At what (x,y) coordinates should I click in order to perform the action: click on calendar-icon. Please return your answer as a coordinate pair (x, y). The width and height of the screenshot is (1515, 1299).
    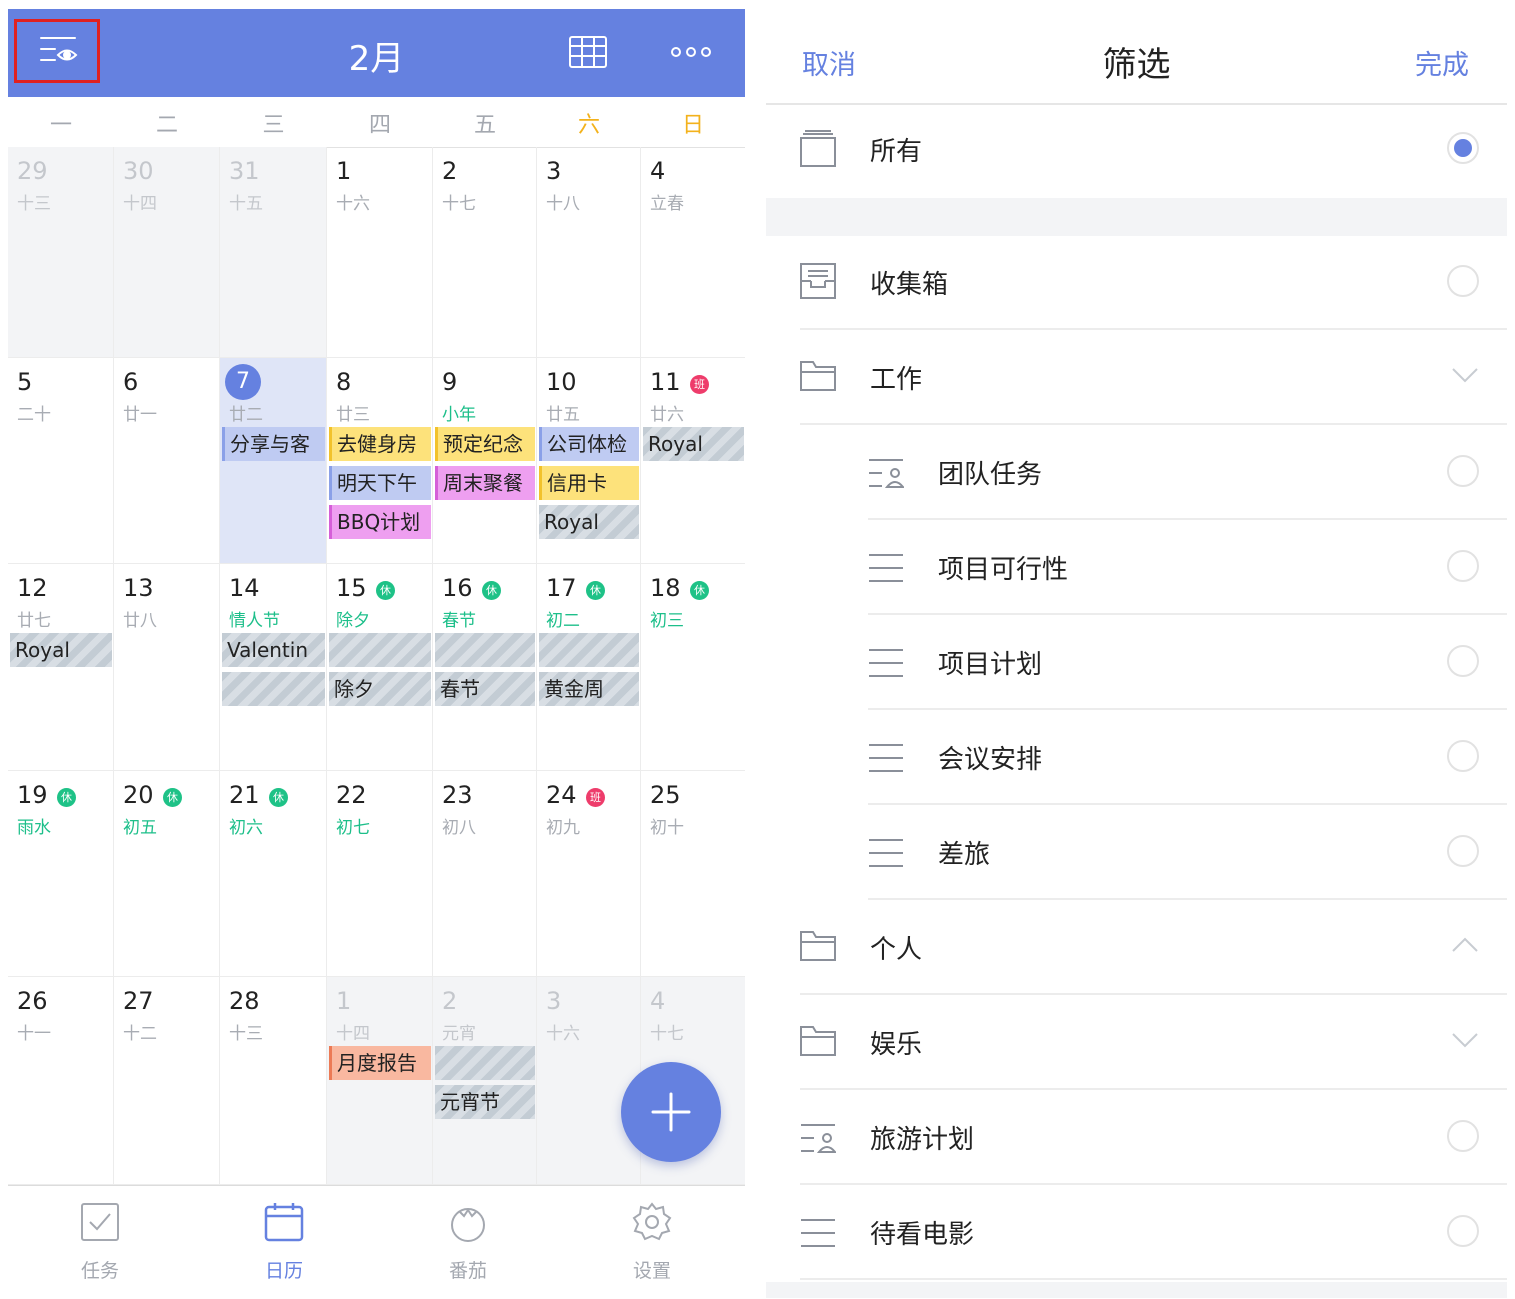
    Looking at the image, I should click on (284, 1222).